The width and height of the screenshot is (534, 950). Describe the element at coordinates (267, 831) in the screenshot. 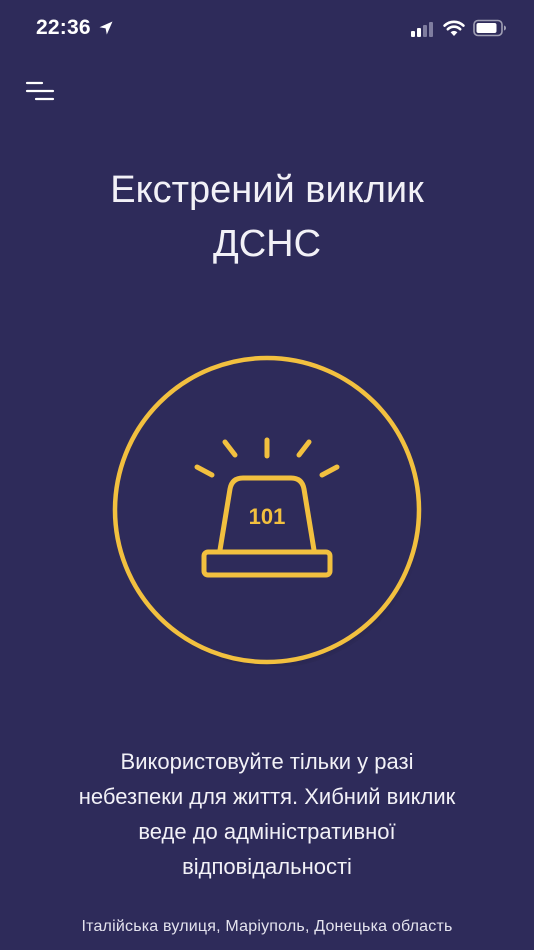

I see `warning-text-line: веде до адміністративної` at that location.